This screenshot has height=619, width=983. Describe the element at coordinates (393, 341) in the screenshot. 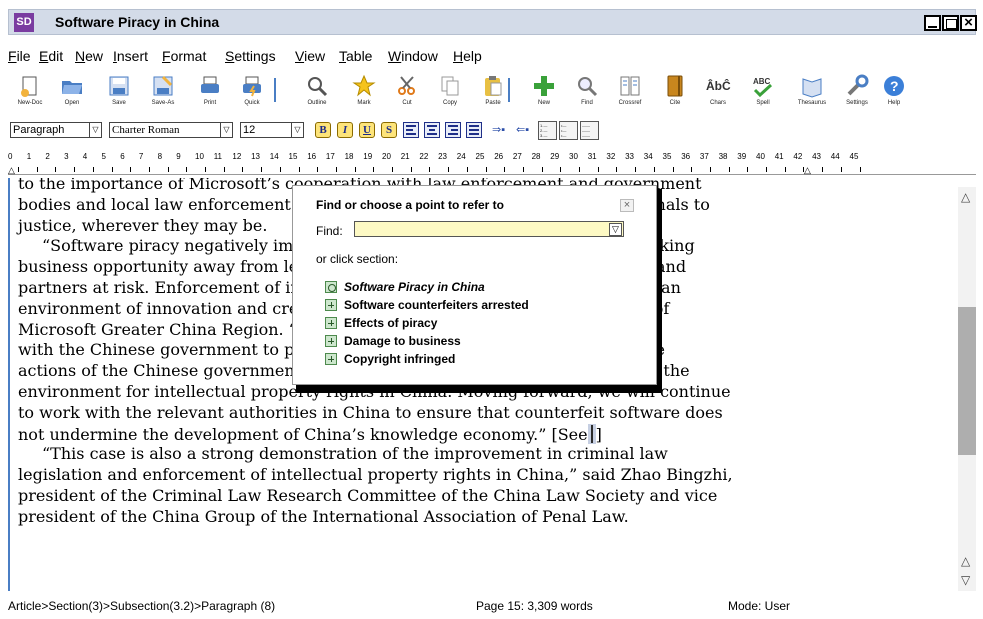

I see `section-item: Damage to business` at that location.